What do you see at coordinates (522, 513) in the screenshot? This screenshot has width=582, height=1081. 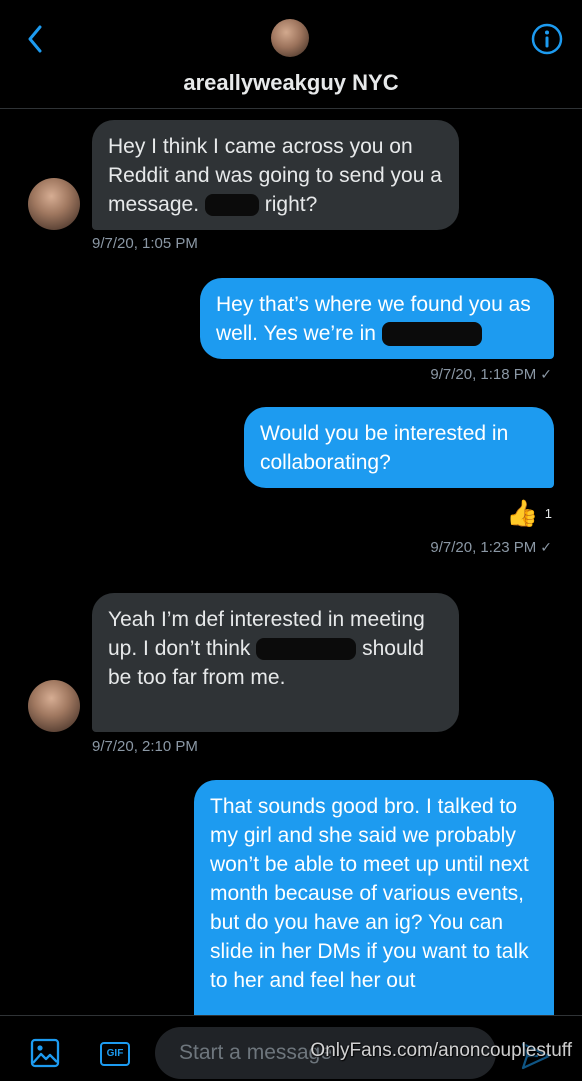 I see `thumbs-up-icon: 👍` at bounding box center [522, 513].